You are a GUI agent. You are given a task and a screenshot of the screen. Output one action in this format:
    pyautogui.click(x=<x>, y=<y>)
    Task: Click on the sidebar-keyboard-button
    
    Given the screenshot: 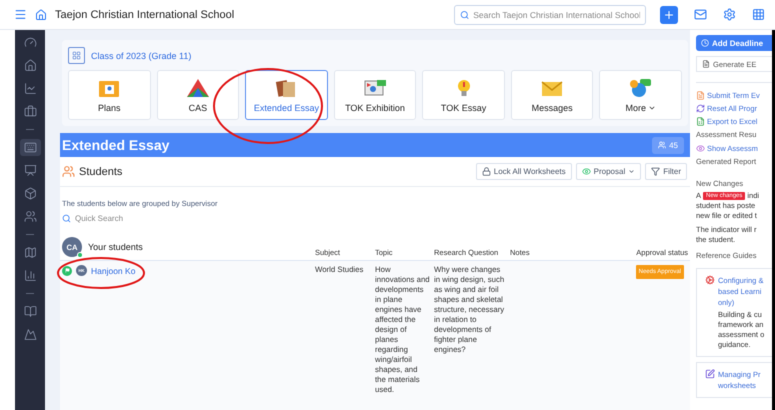 What is the action you would take?
    pyautogui.click(x=30, y=147)
    